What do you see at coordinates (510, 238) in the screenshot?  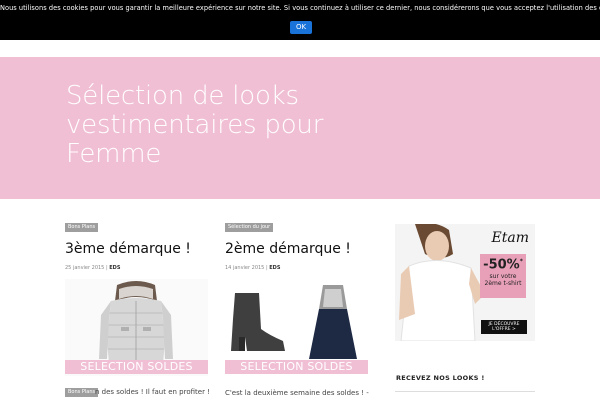 I see `etam-logo: Etam` at bounding box center [510, 238].